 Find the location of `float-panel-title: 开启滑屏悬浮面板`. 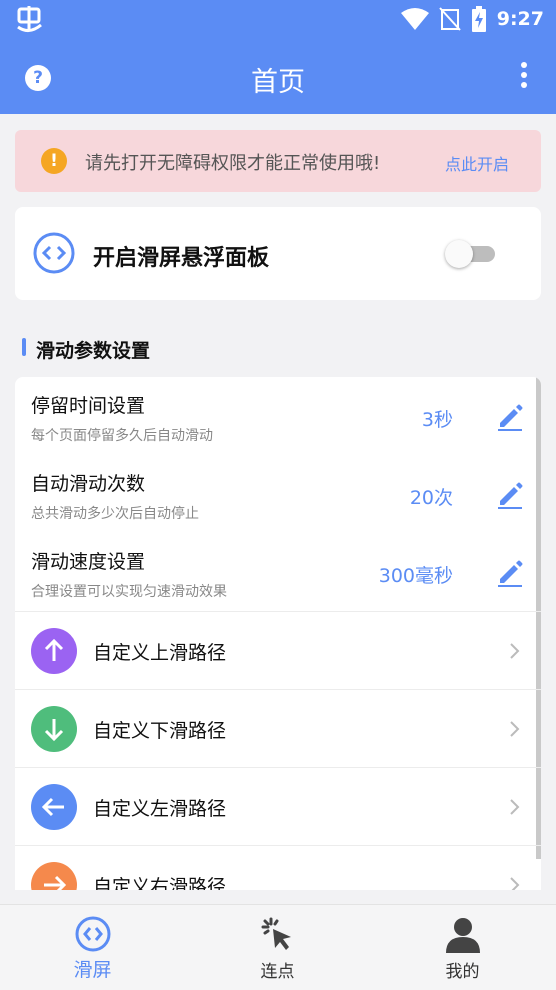

float-panel-title: 开启滑屏悬浮面板 is located at coordinates (181, 258).